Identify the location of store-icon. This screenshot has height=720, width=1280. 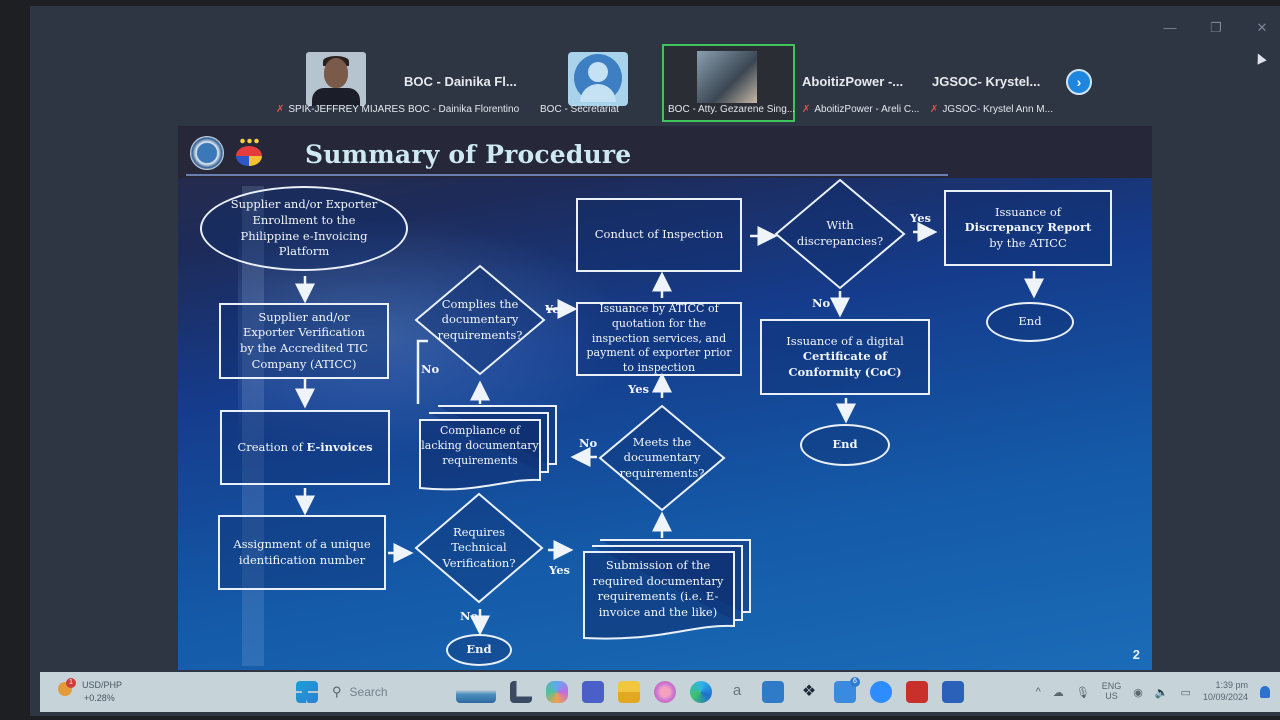
(773, 692).